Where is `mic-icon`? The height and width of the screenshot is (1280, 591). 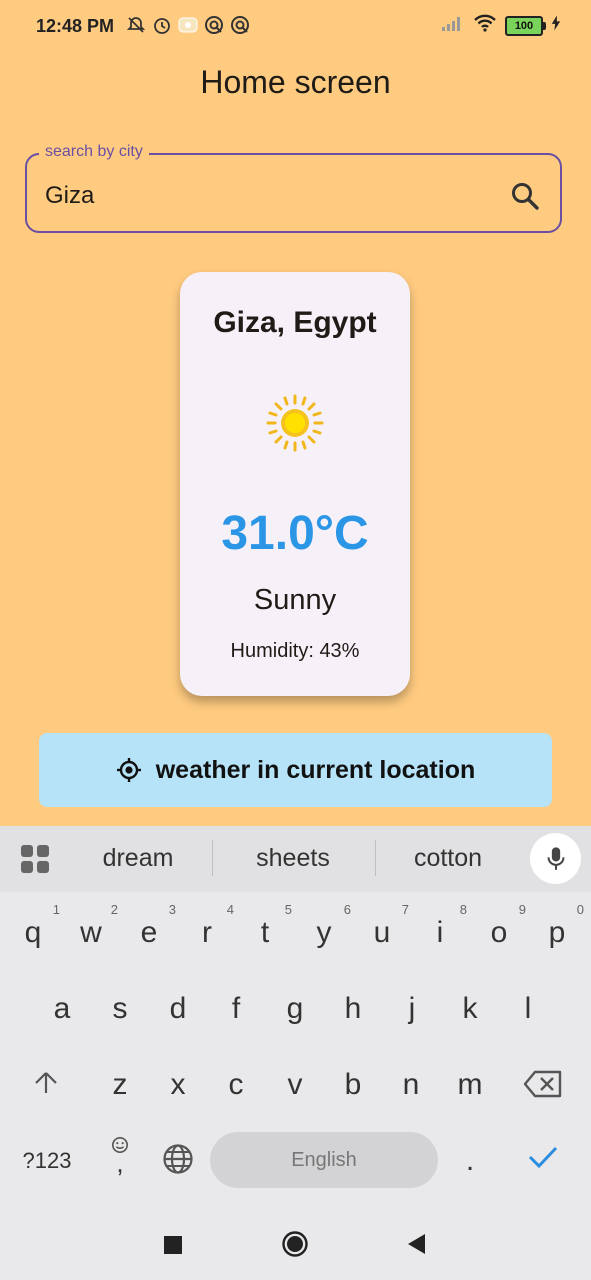
mic-icon is located at coordinates (555, 858).